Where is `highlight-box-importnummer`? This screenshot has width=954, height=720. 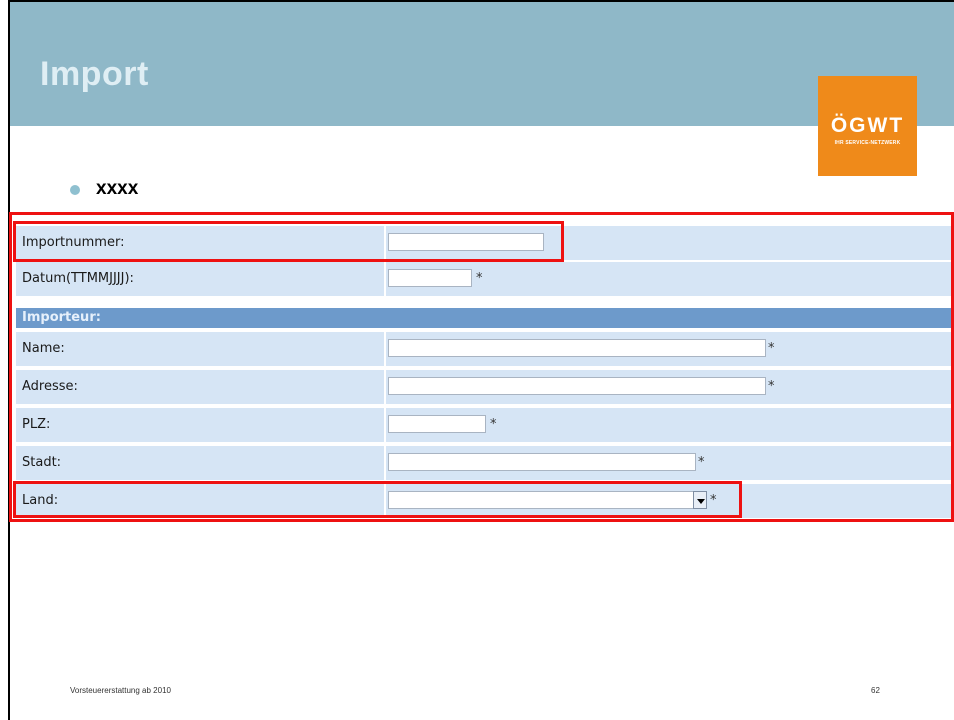 highlight-box-importnummer is located at coordinates (288, 241).